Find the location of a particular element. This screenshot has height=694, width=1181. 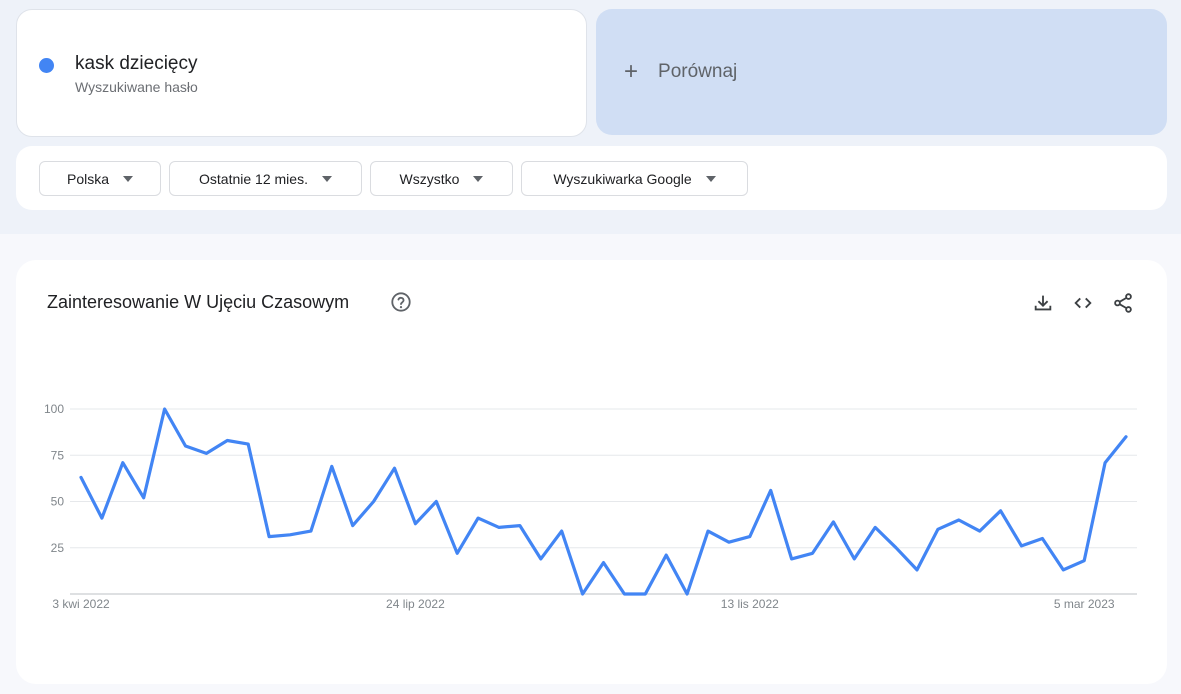

filter-category-label: Wszystko is located at coordinates (429, 178).